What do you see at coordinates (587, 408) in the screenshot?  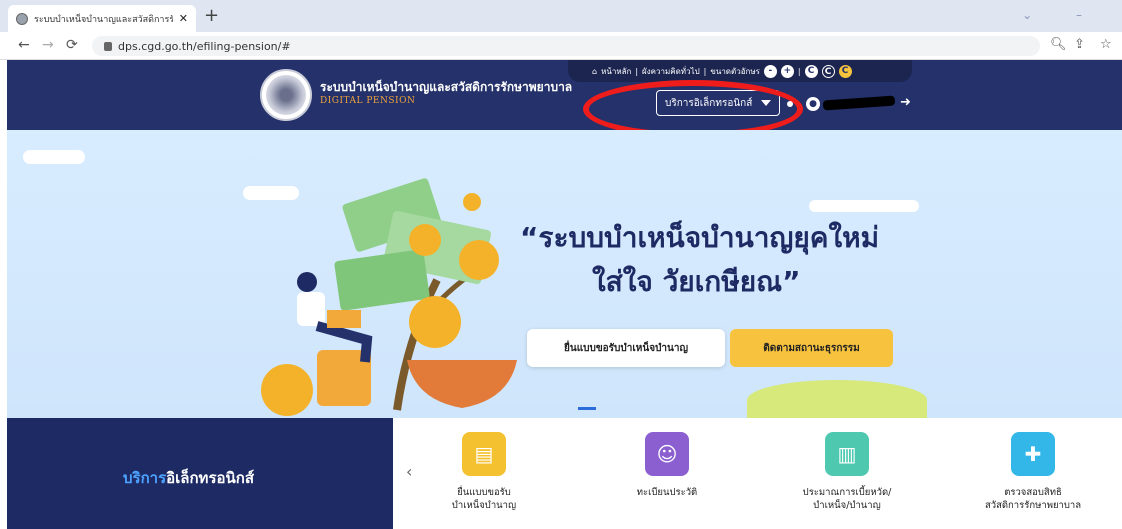 I see `carousel-indicator` at bounding box center [587, 408].